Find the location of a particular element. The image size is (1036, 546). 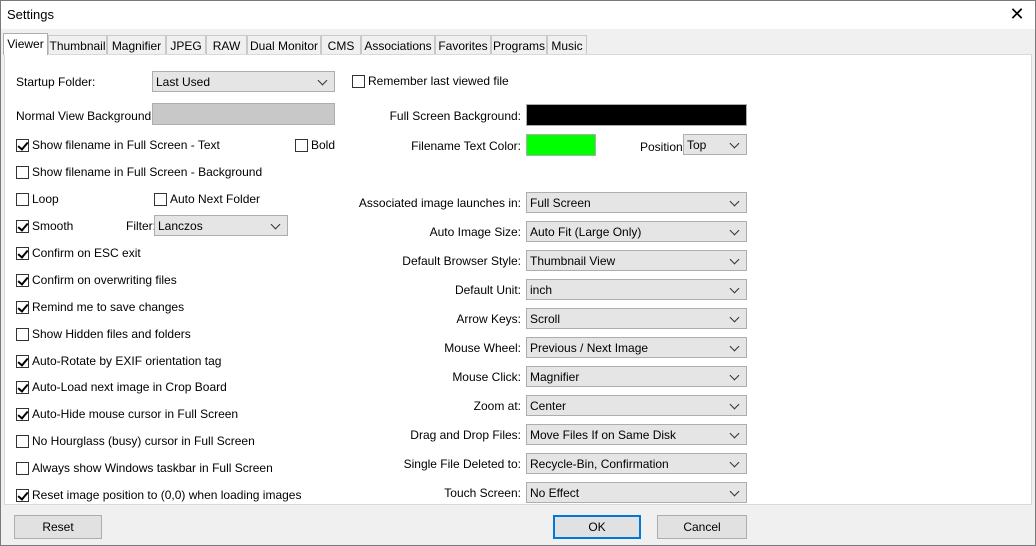

auto-rotate-checkbox: Auto-Rotate by EXIF orientation tag is located at coordinates (118, 362).